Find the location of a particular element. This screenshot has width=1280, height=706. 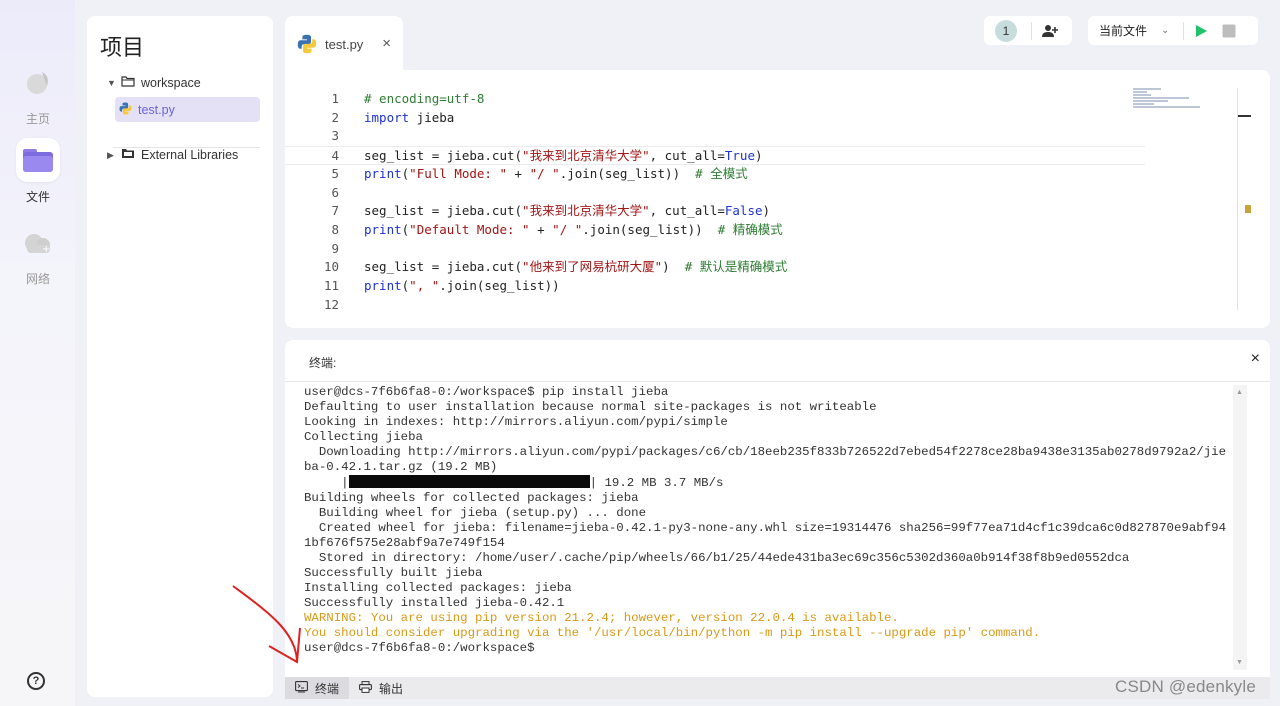

code-token: "/ " is located at coordinates (567, 229).